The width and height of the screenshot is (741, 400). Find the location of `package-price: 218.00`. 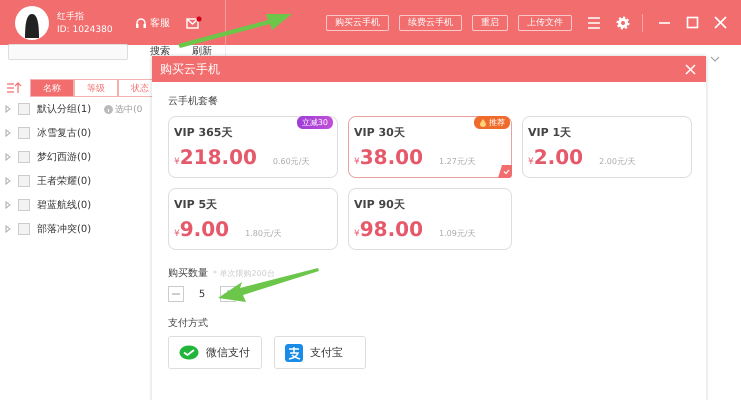

package-price: 218.00 is located at coordinates (218, 157).